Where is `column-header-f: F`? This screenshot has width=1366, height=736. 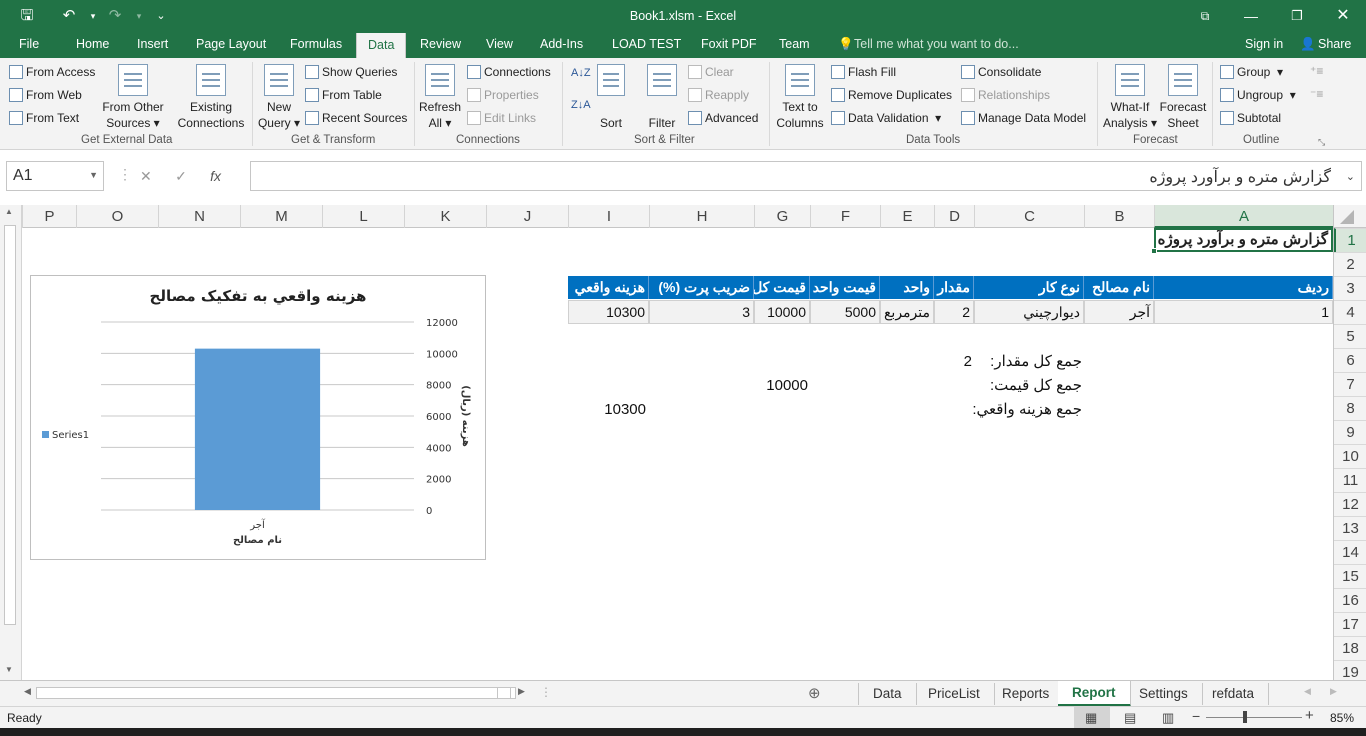 column-header-f: F is located at coordinates (845, 216).